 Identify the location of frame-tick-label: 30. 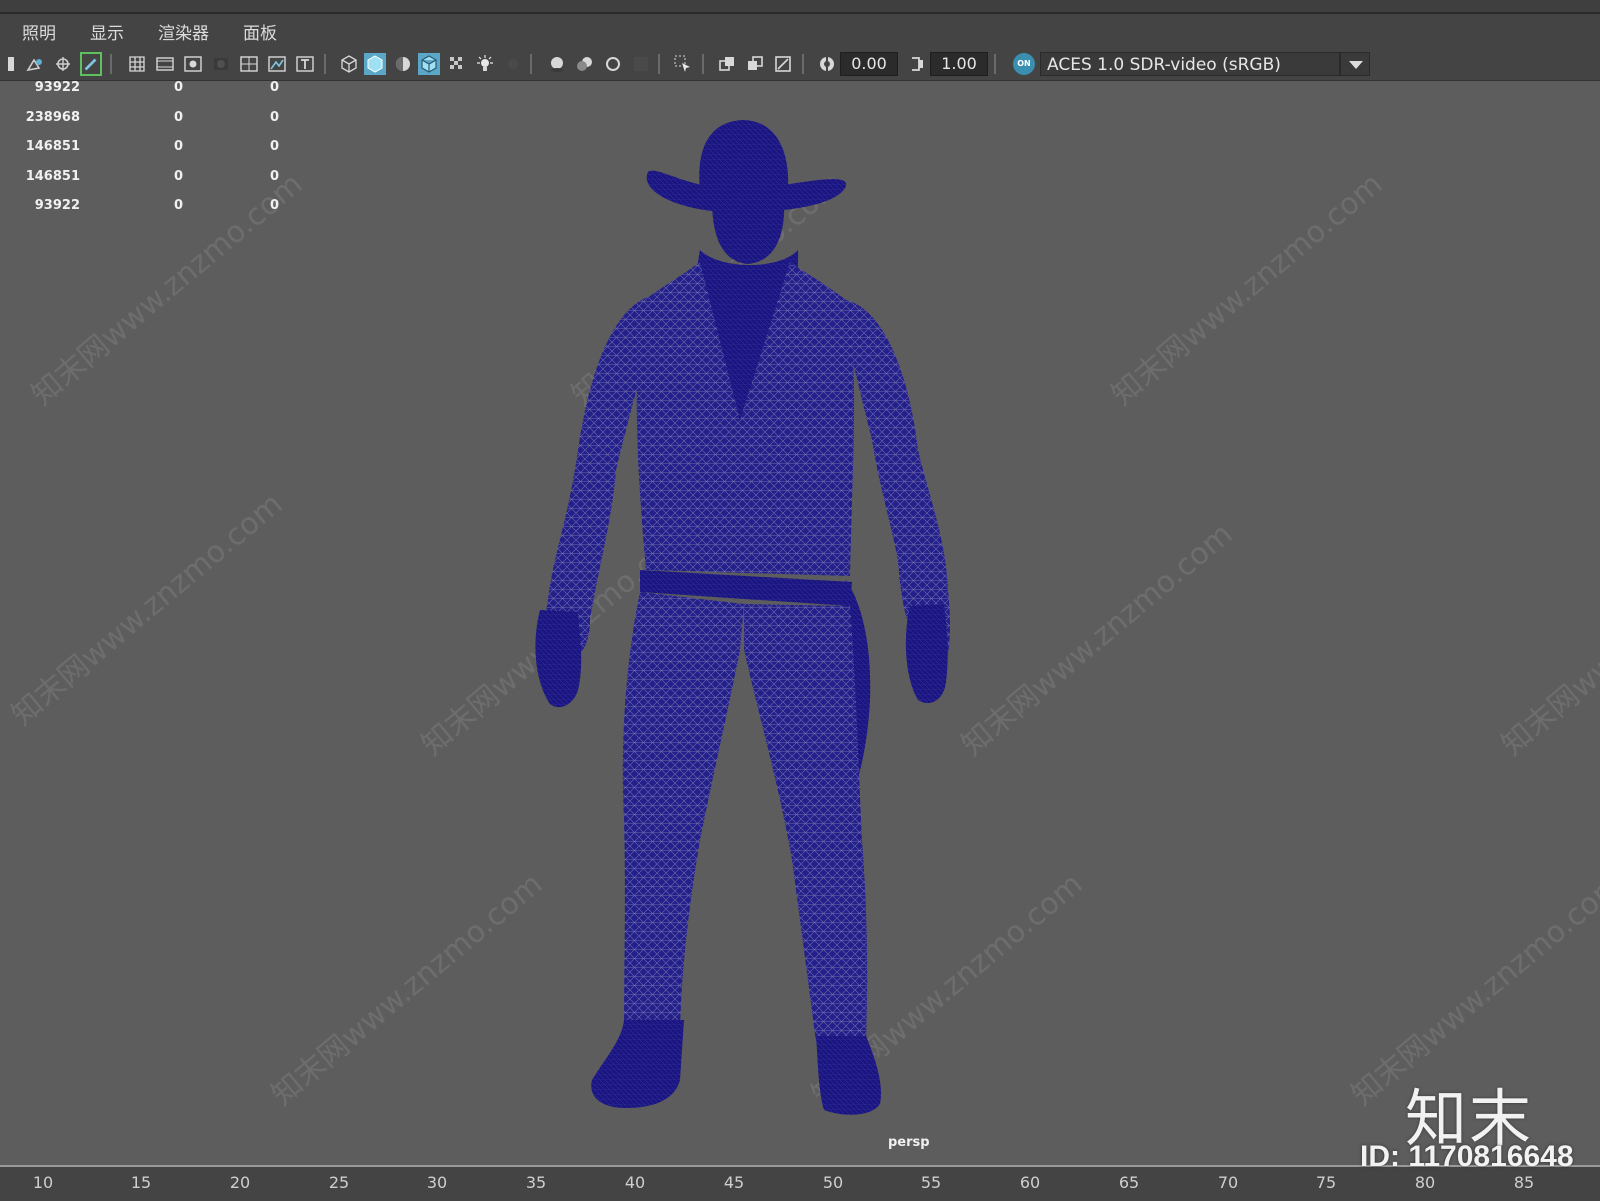
(437, 1182).